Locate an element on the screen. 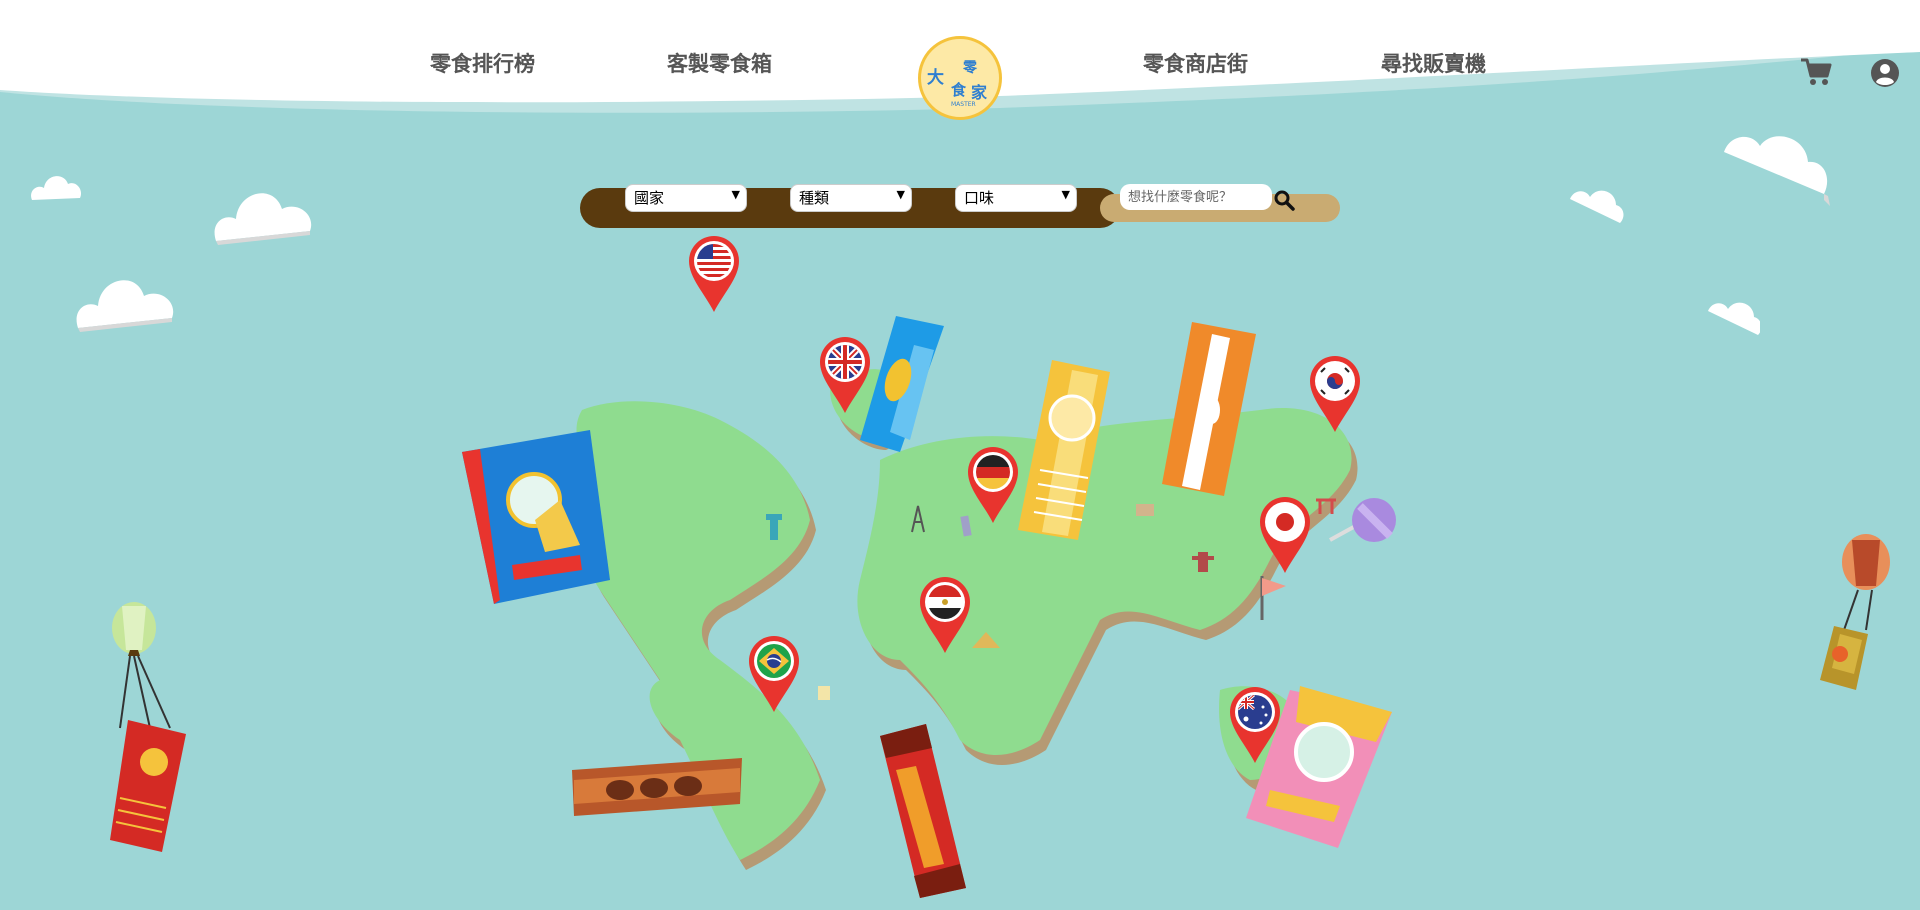 Image resolution: width=1920 pixels, height=910 pixels. nav-snack-street: 零食商店街 is located at coordinates (1195, 63).